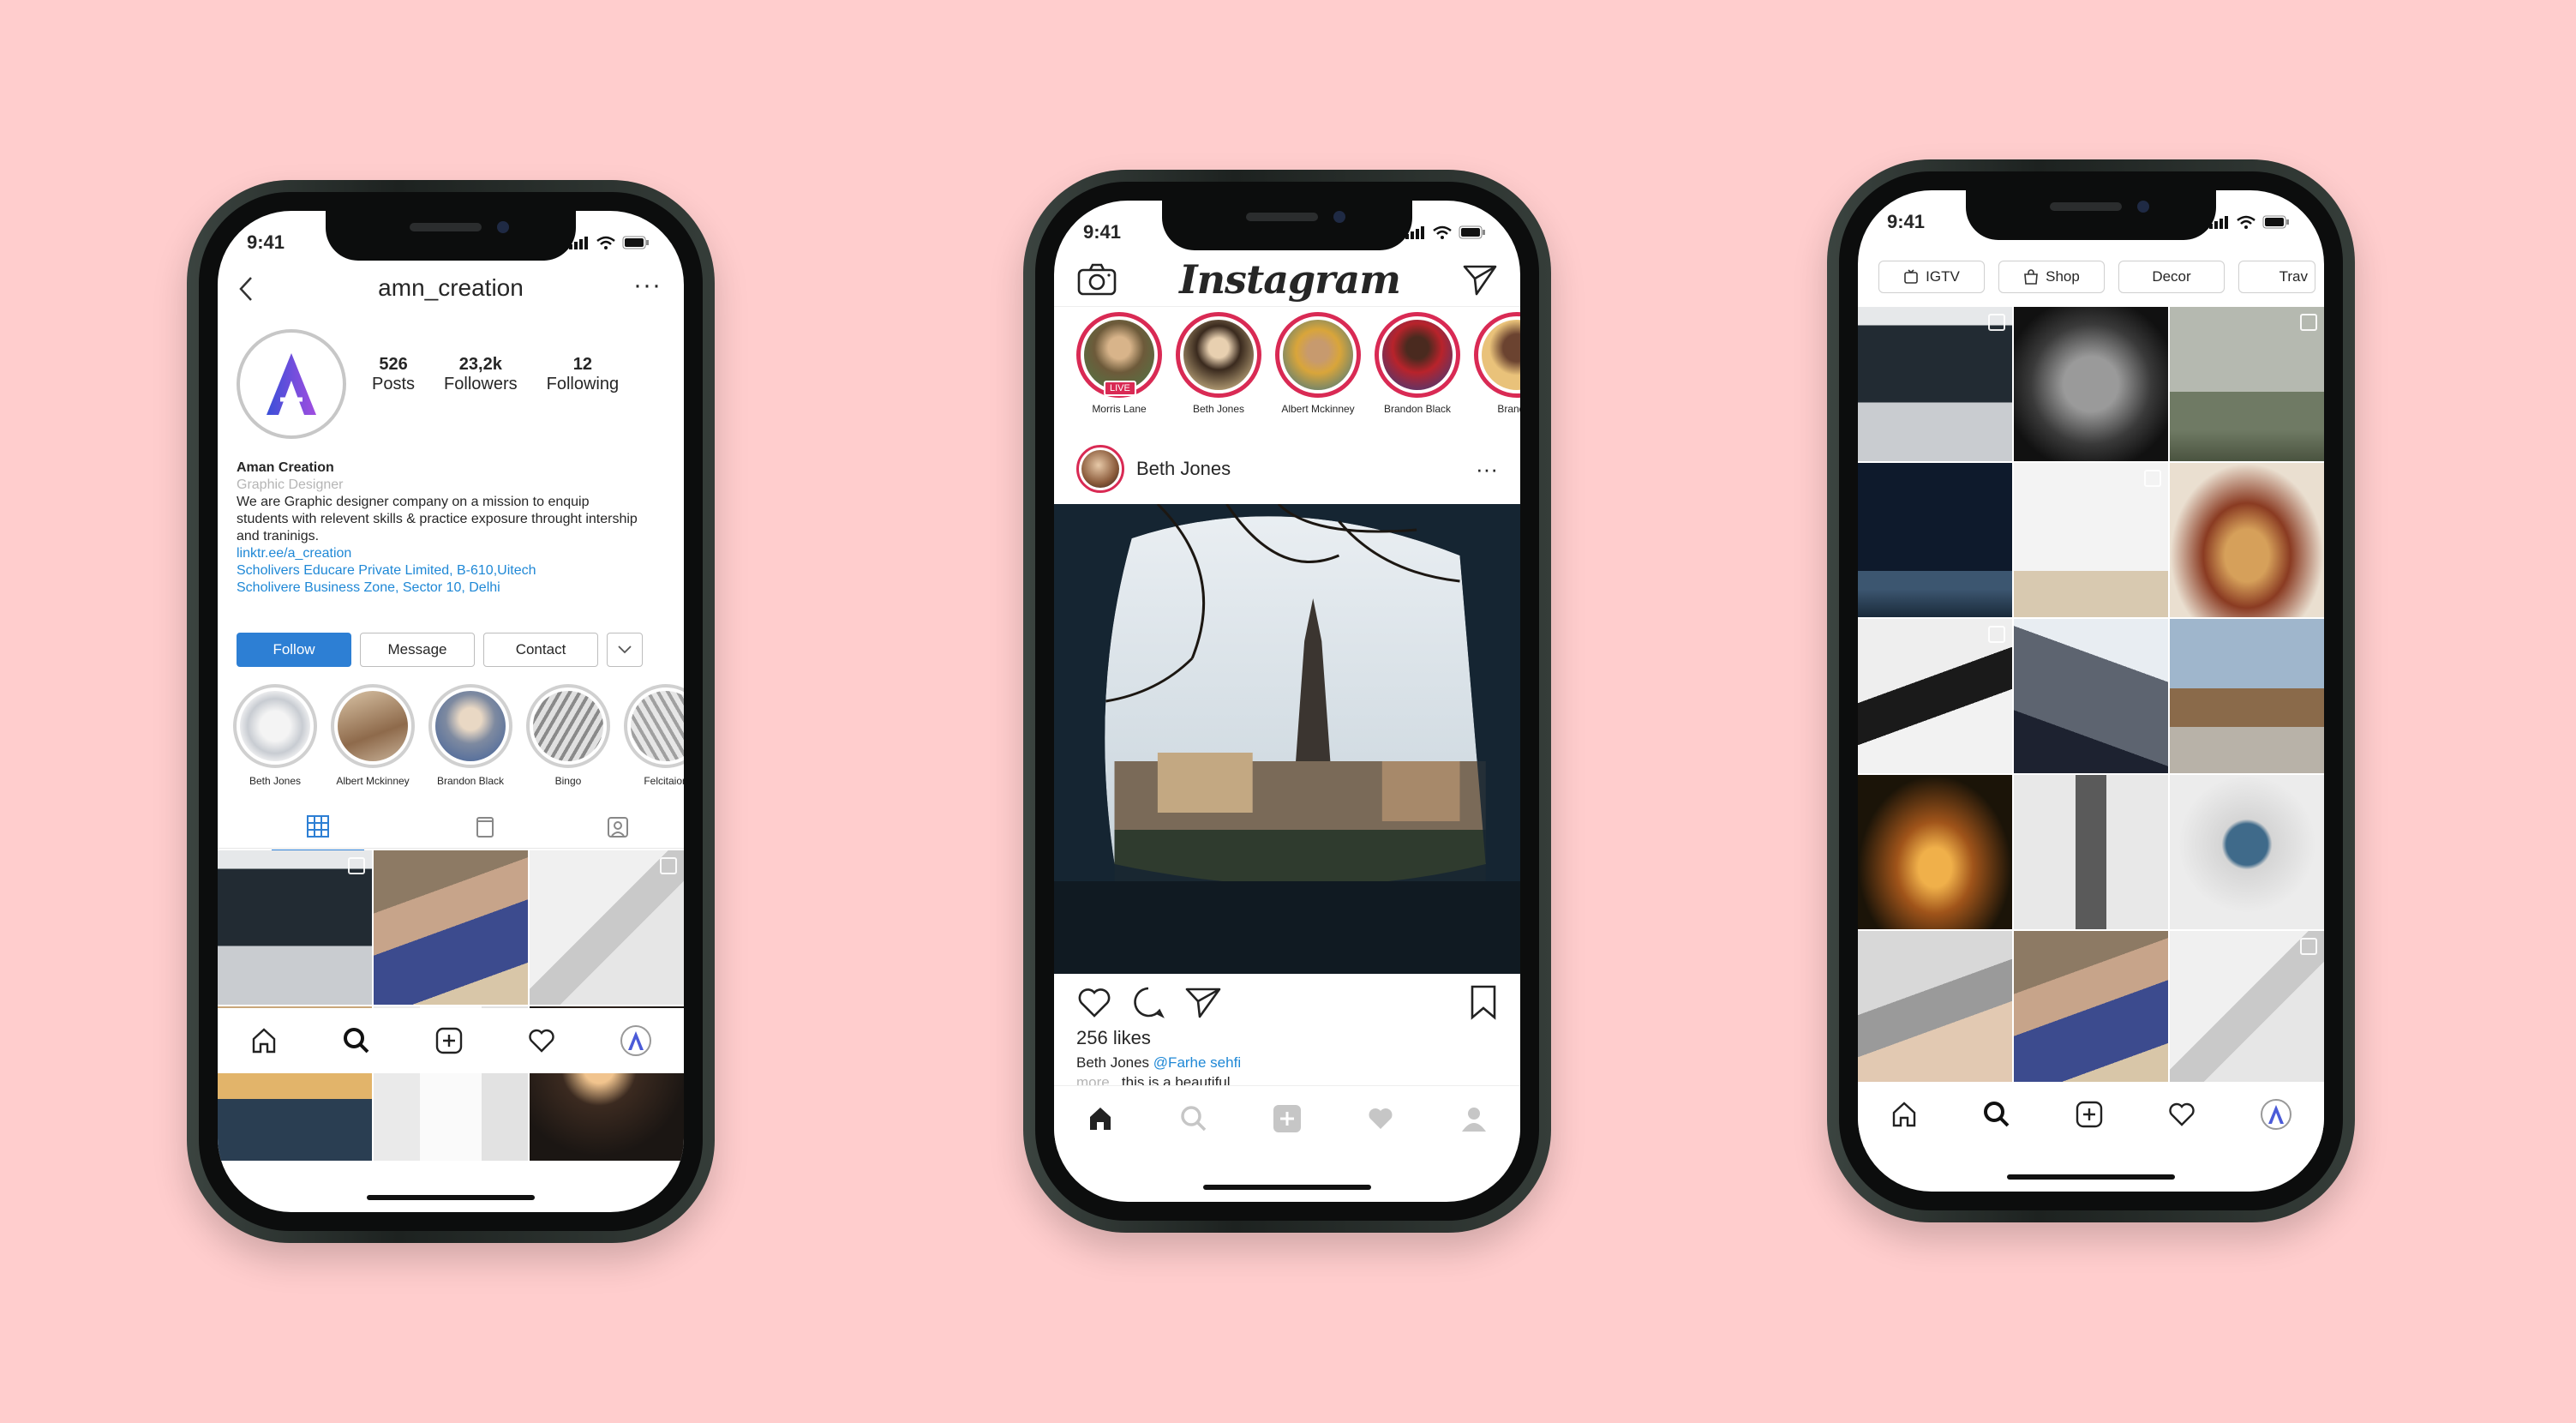  Describe the element at coordinates (246, 292) in the screenshot. I see `back-button` at that location.